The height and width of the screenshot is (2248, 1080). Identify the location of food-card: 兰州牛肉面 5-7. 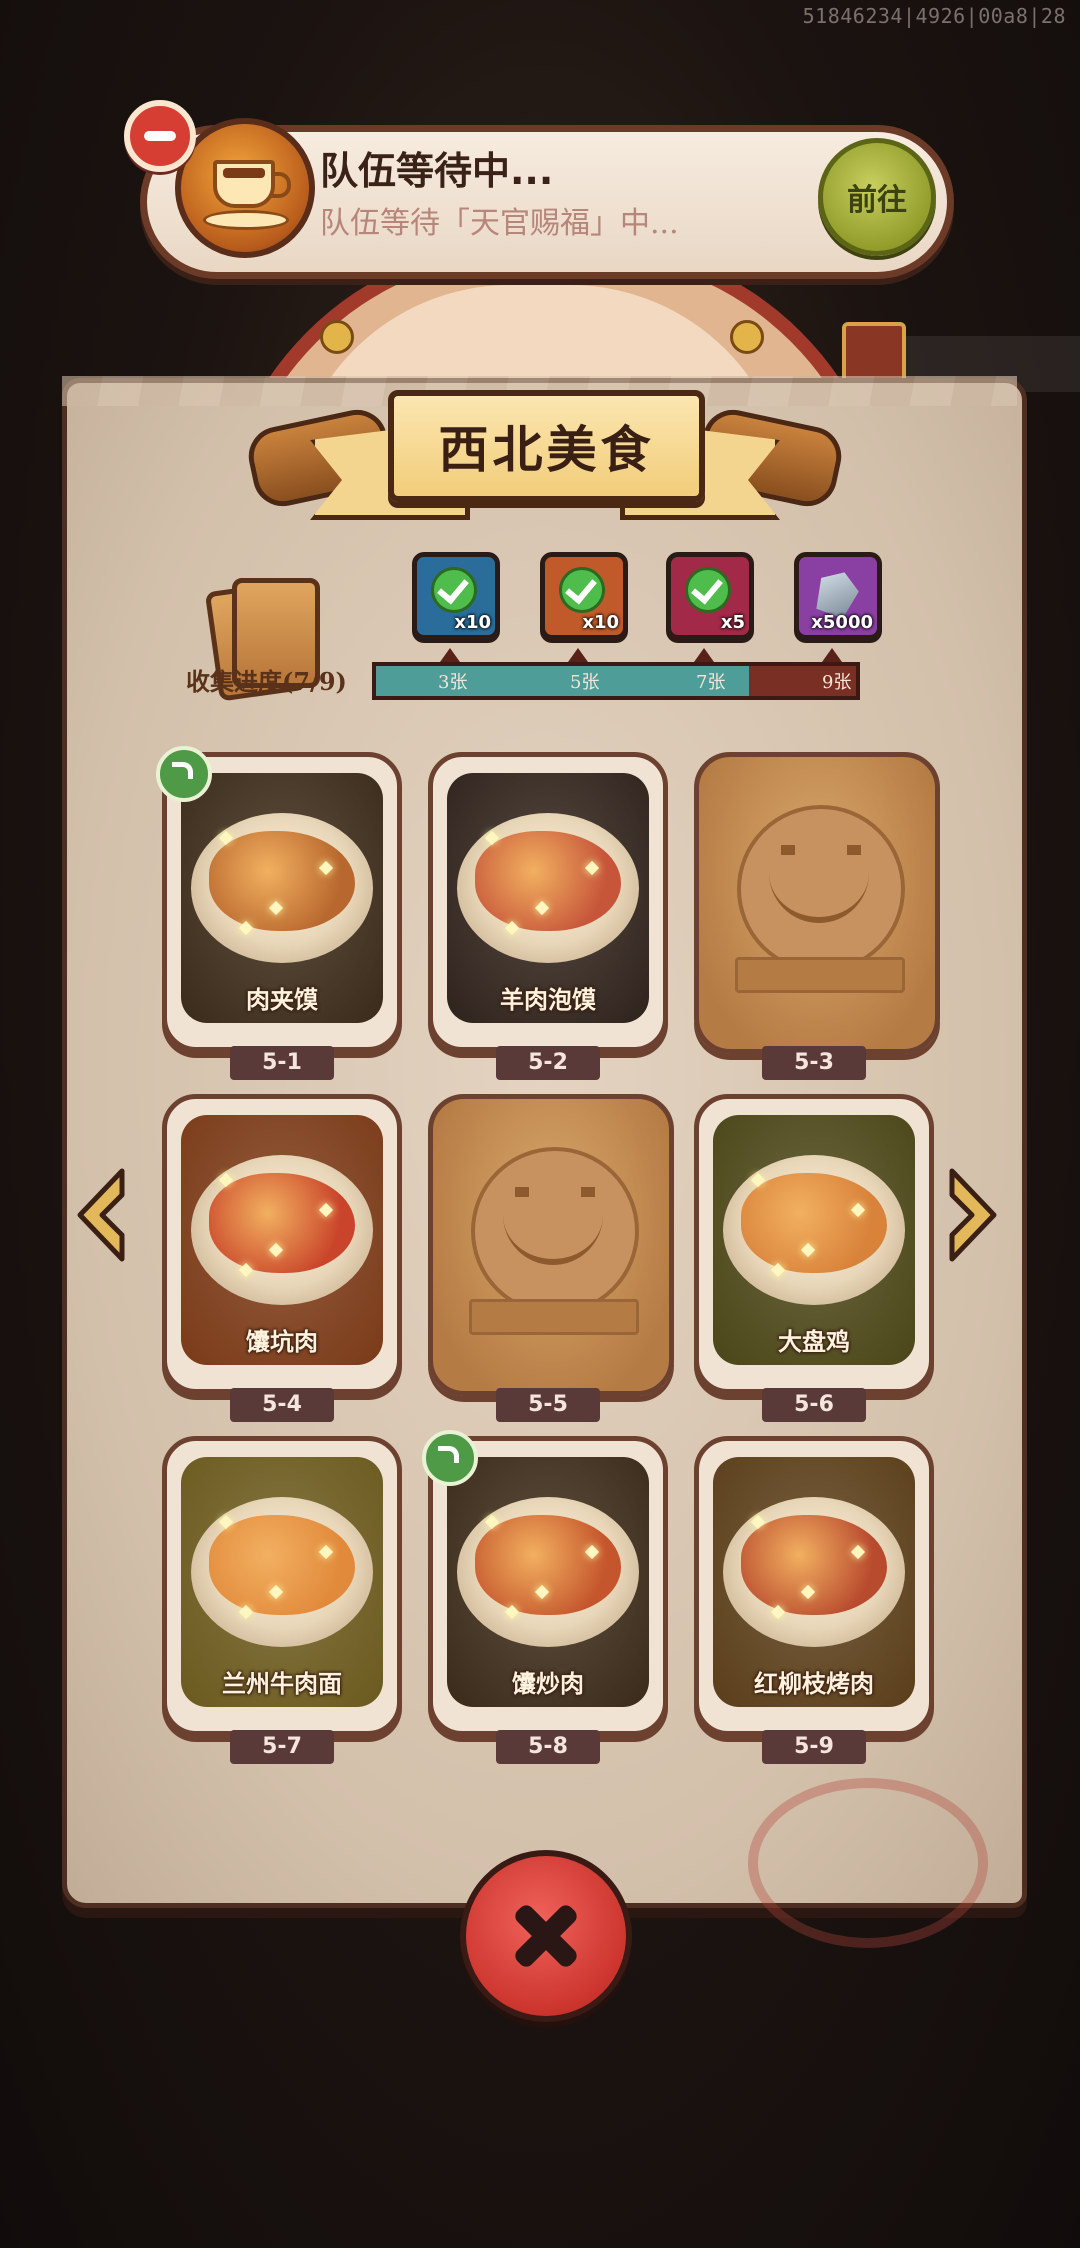
(282, 1600).